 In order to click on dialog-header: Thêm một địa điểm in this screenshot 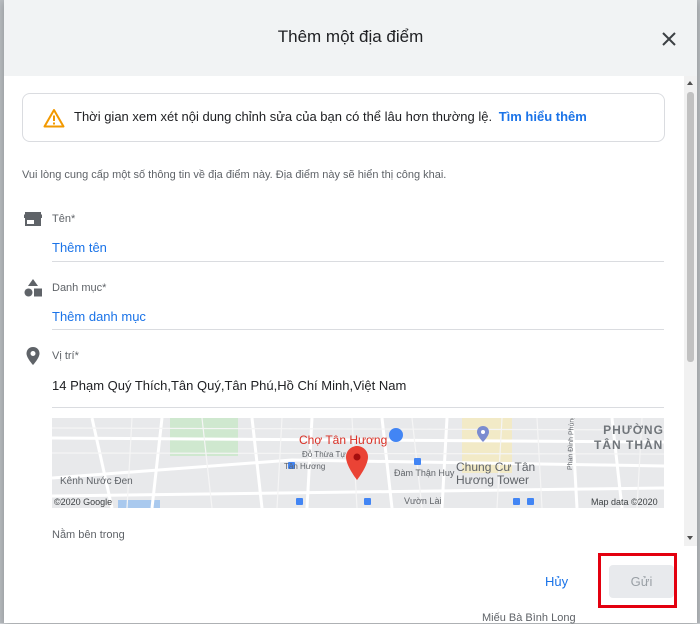, I will do `click(350, 38)`.